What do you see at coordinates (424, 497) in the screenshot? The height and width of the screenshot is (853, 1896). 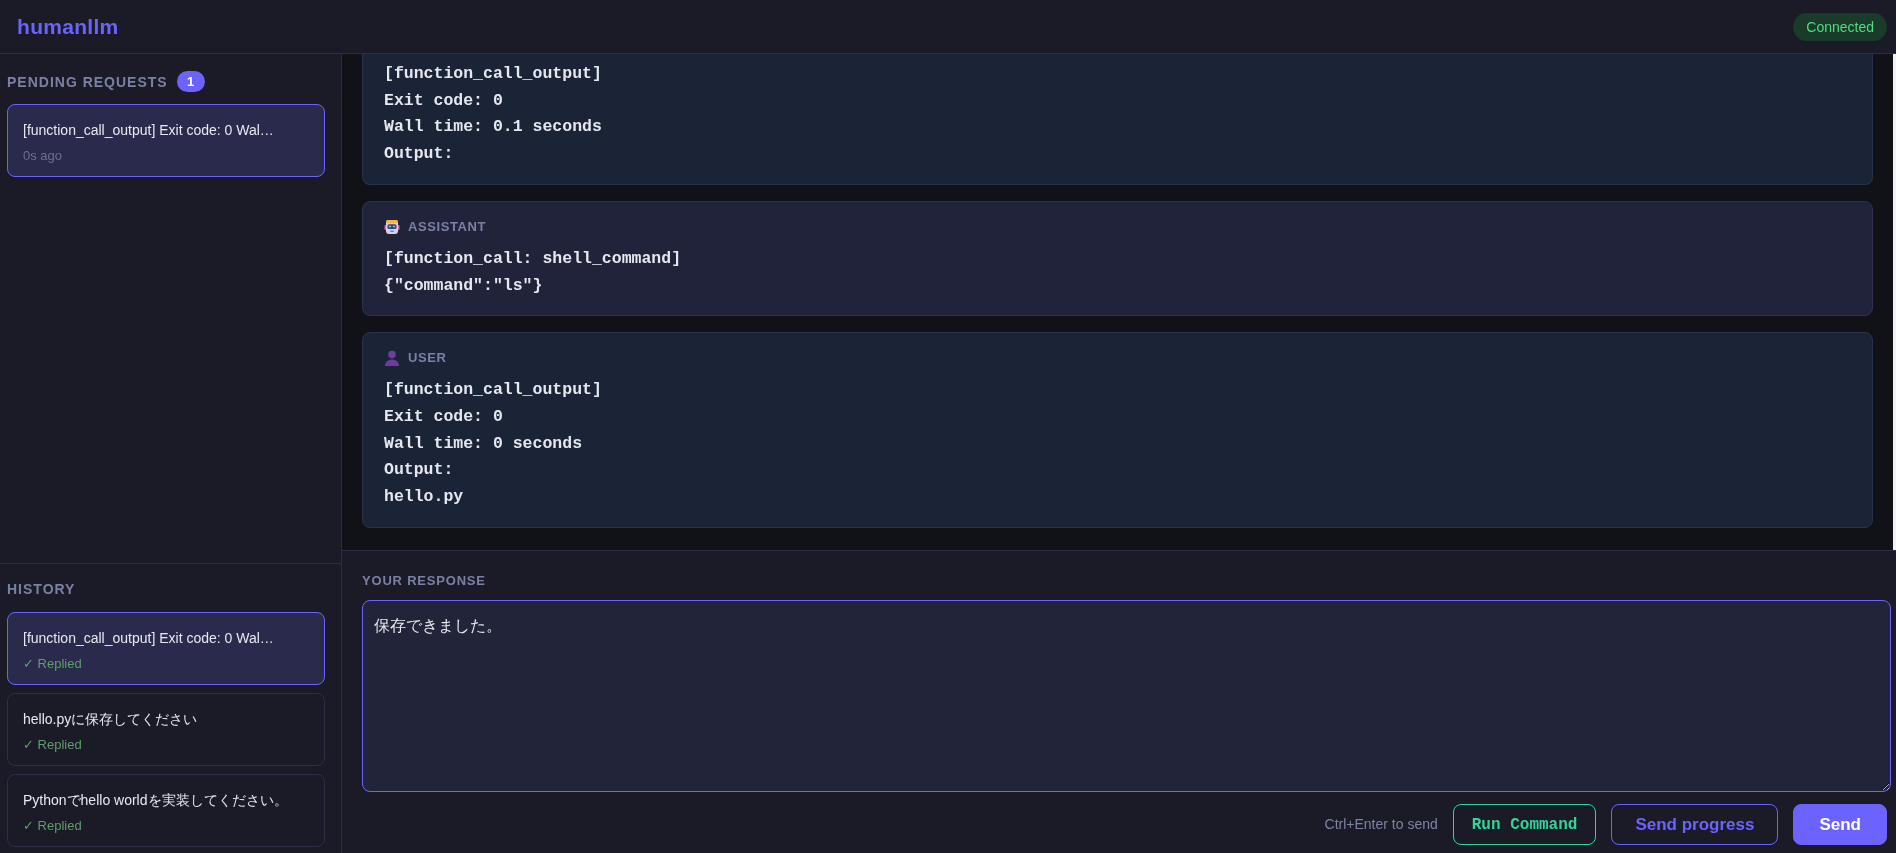 I see `message-line: hello.py` at bounding box center [424, 497].